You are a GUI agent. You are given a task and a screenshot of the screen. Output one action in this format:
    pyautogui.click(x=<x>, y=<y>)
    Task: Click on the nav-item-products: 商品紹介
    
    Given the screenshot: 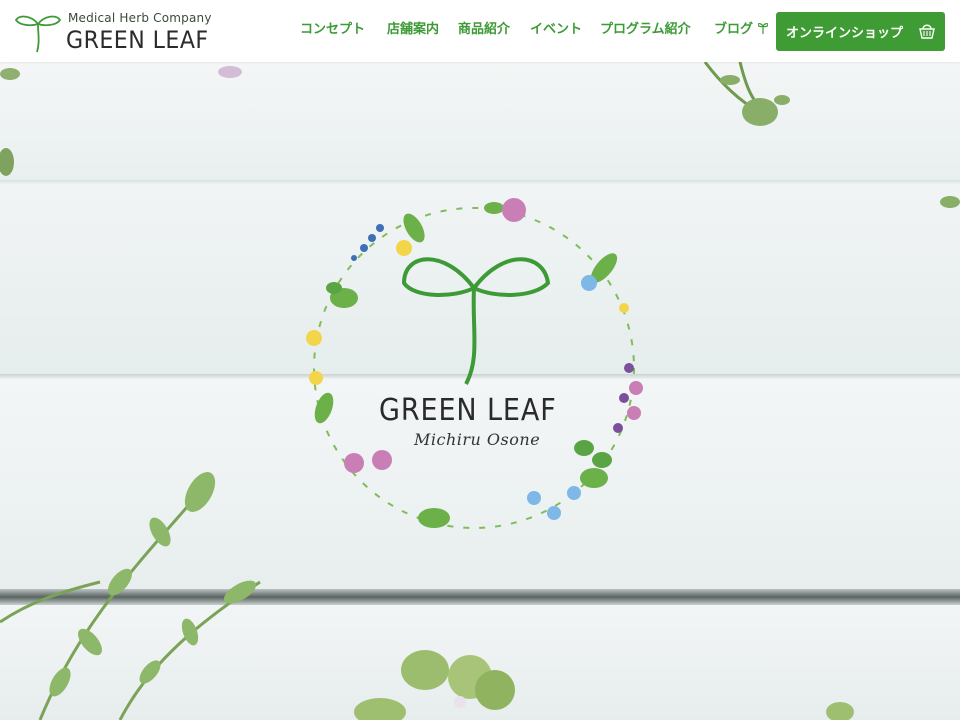 What is the action you would take?
    pyautogui.click(x=484, y=30)
    